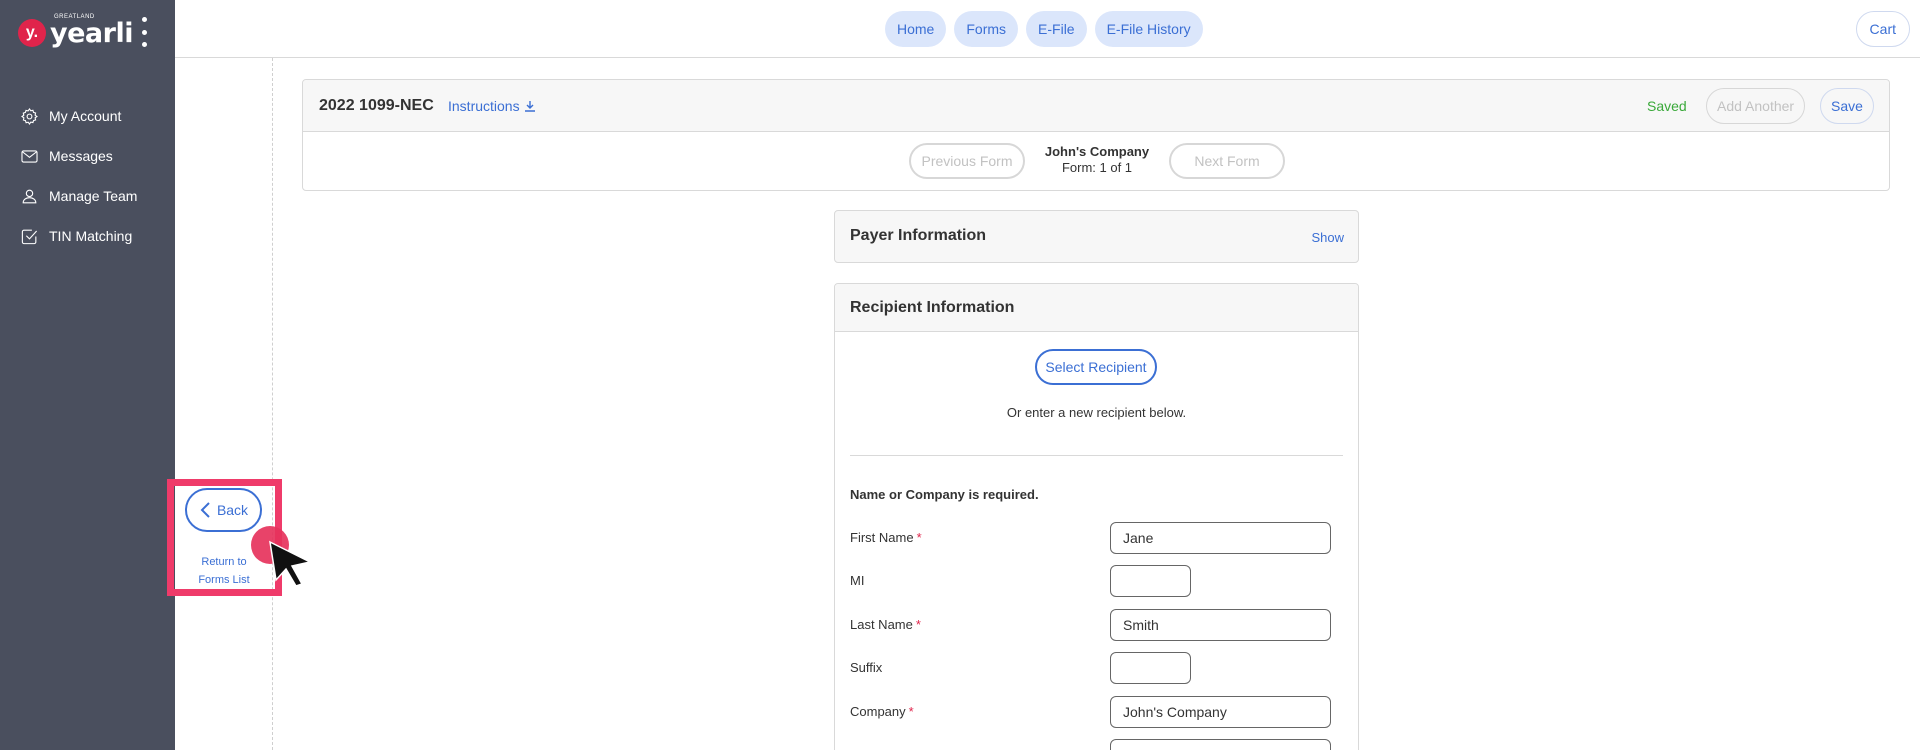 The height and width of the screenshot is (750, 1920). I want to click on top-bar: Home Forms E-File E-File History Cart, so click(1047, 29).